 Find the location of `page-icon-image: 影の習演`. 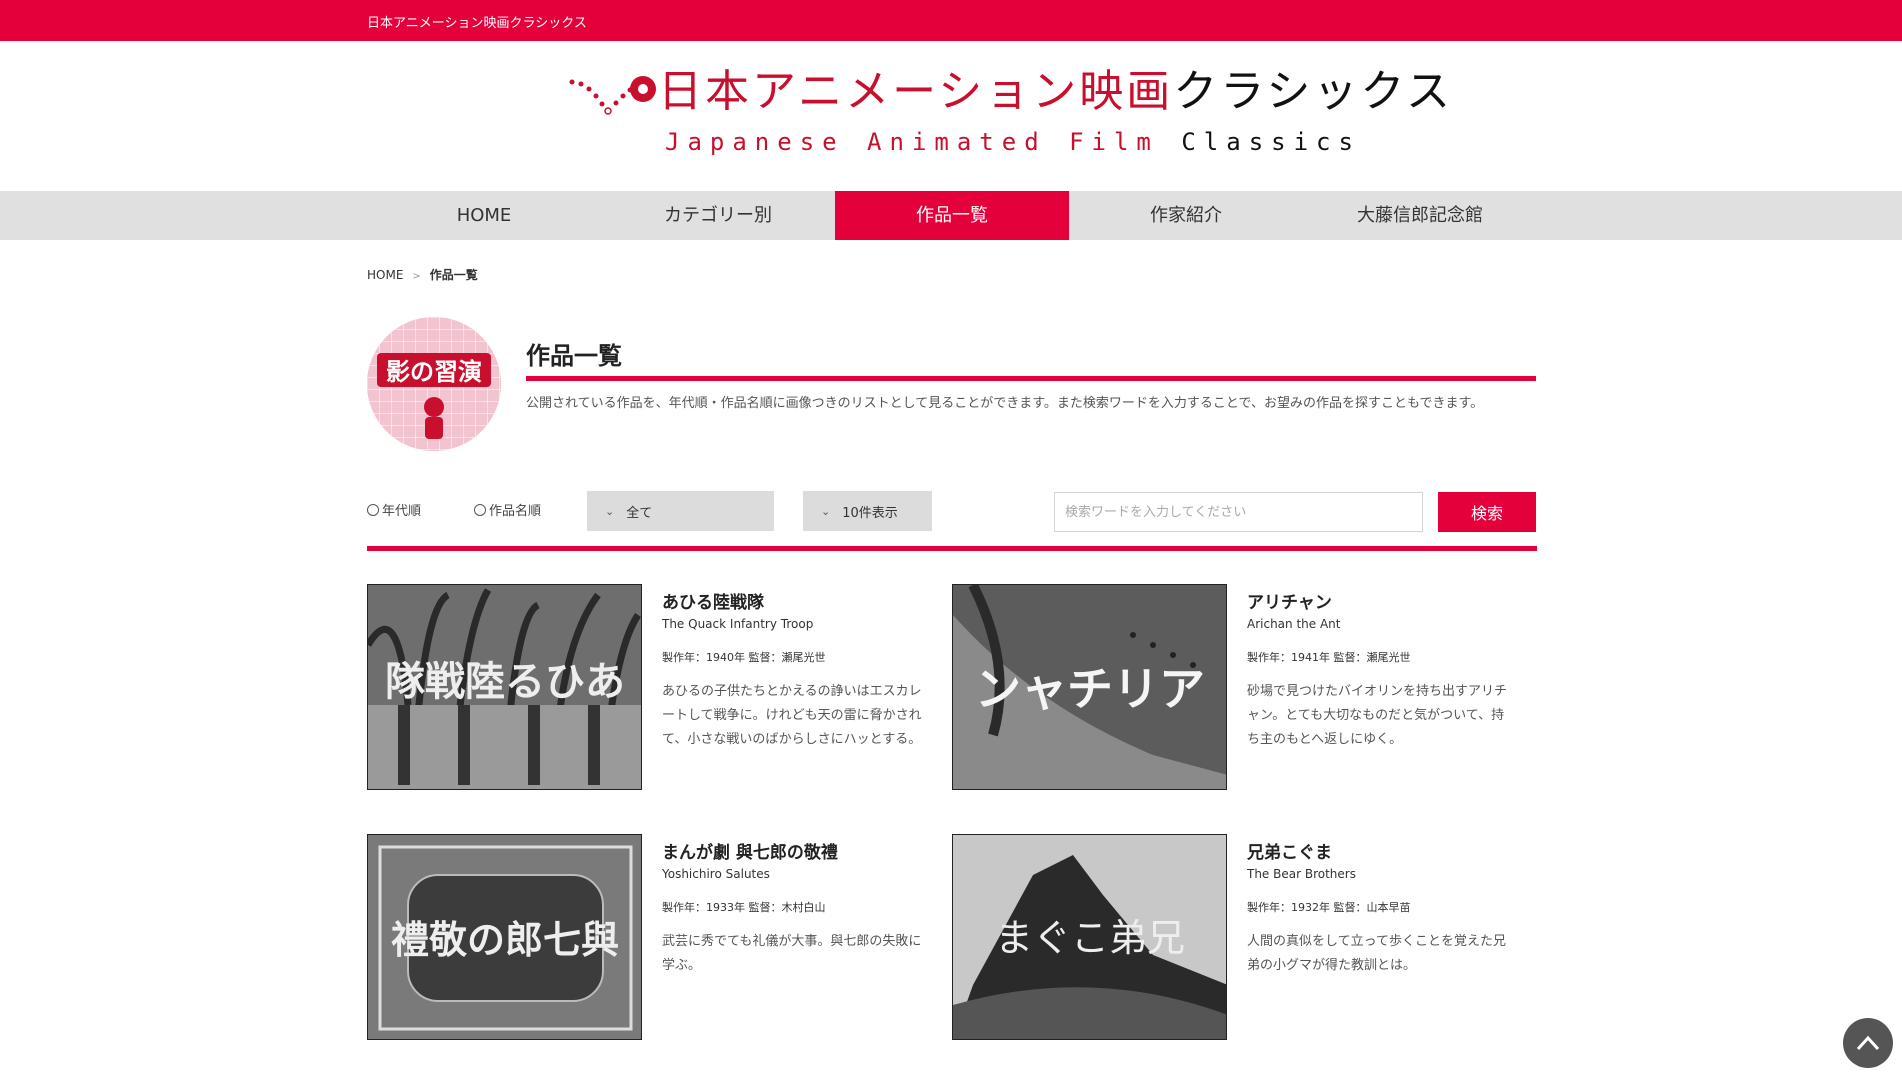

page-icon-image: 影の習演 is located at coordinates (434, 384).